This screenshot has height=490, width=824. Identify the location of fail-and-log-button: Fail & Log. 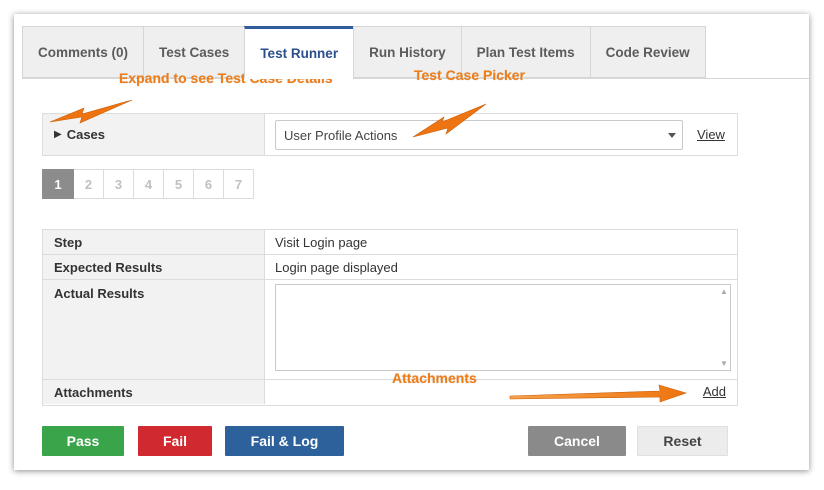
(284, 441).